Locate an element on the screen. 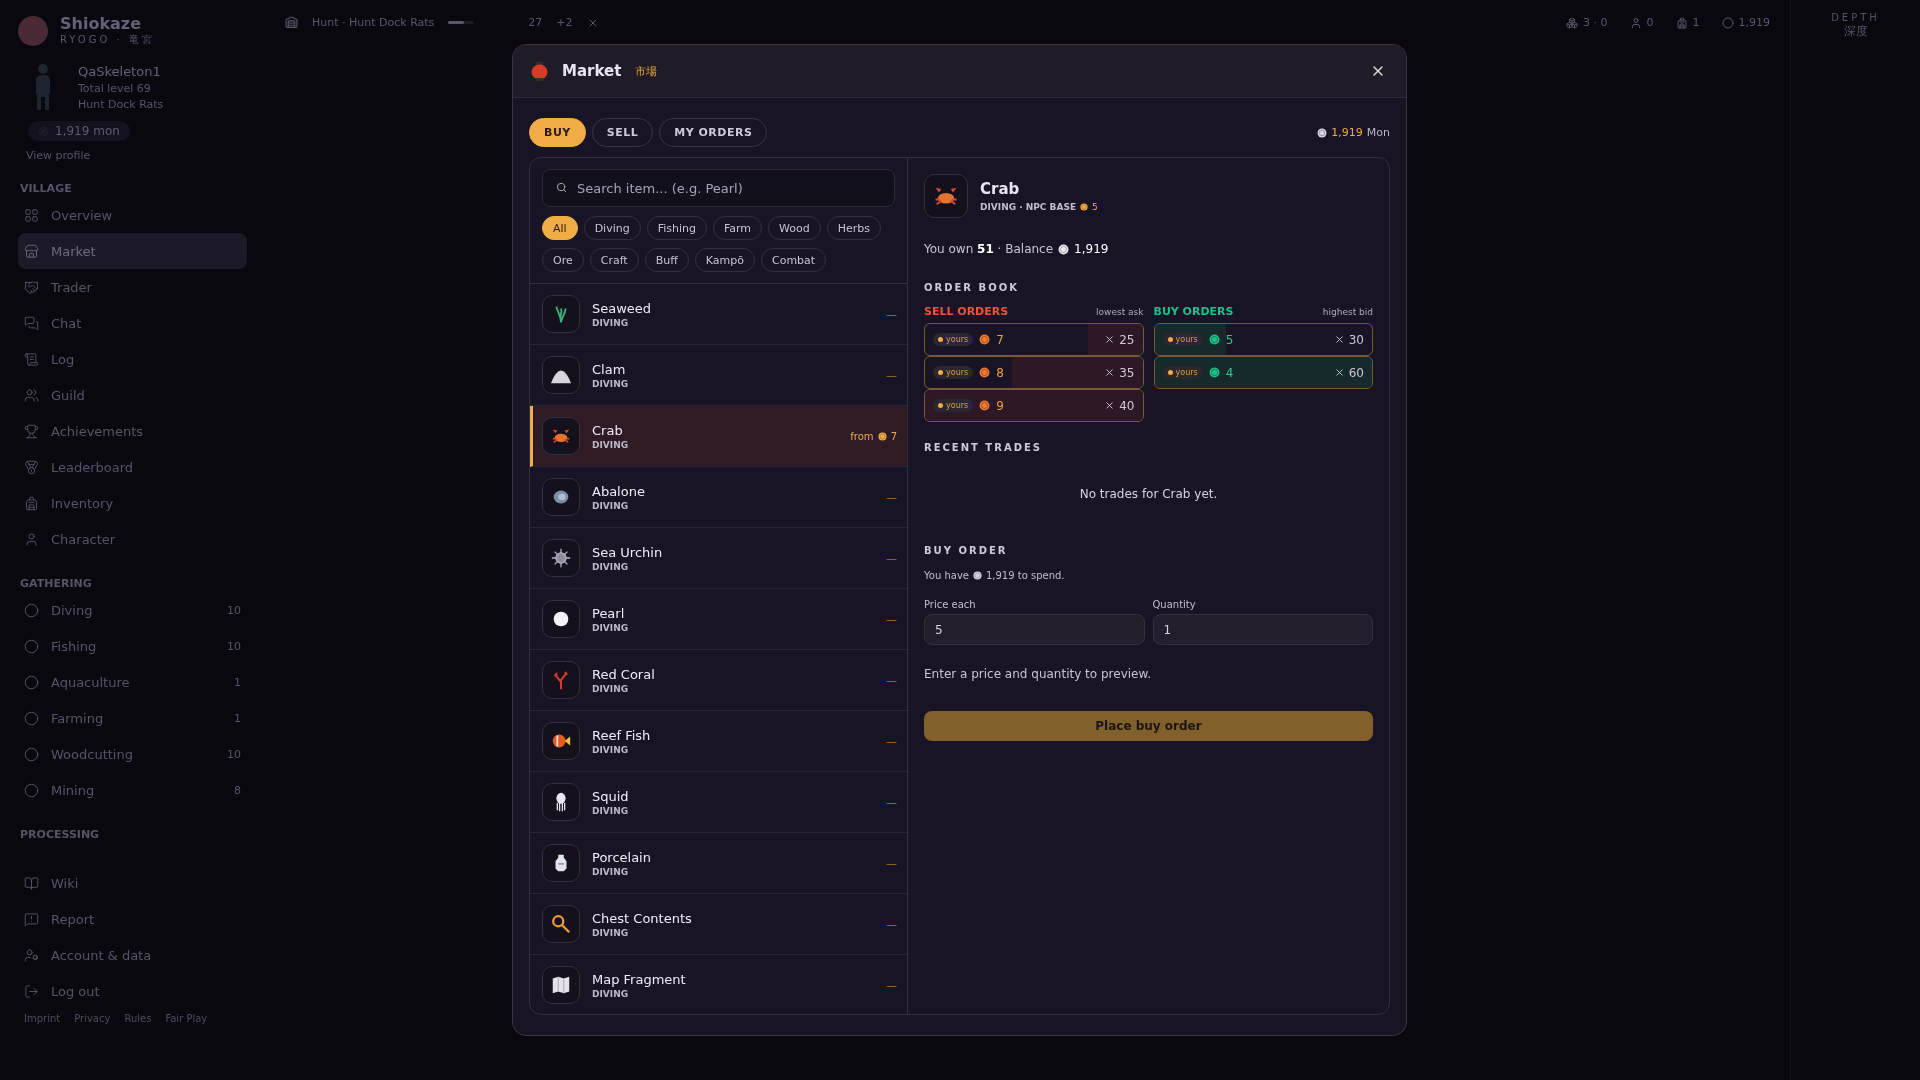 This screenshot has height=1080, width=1920. spend-prefix: You have is located at coordinates (946, 575).